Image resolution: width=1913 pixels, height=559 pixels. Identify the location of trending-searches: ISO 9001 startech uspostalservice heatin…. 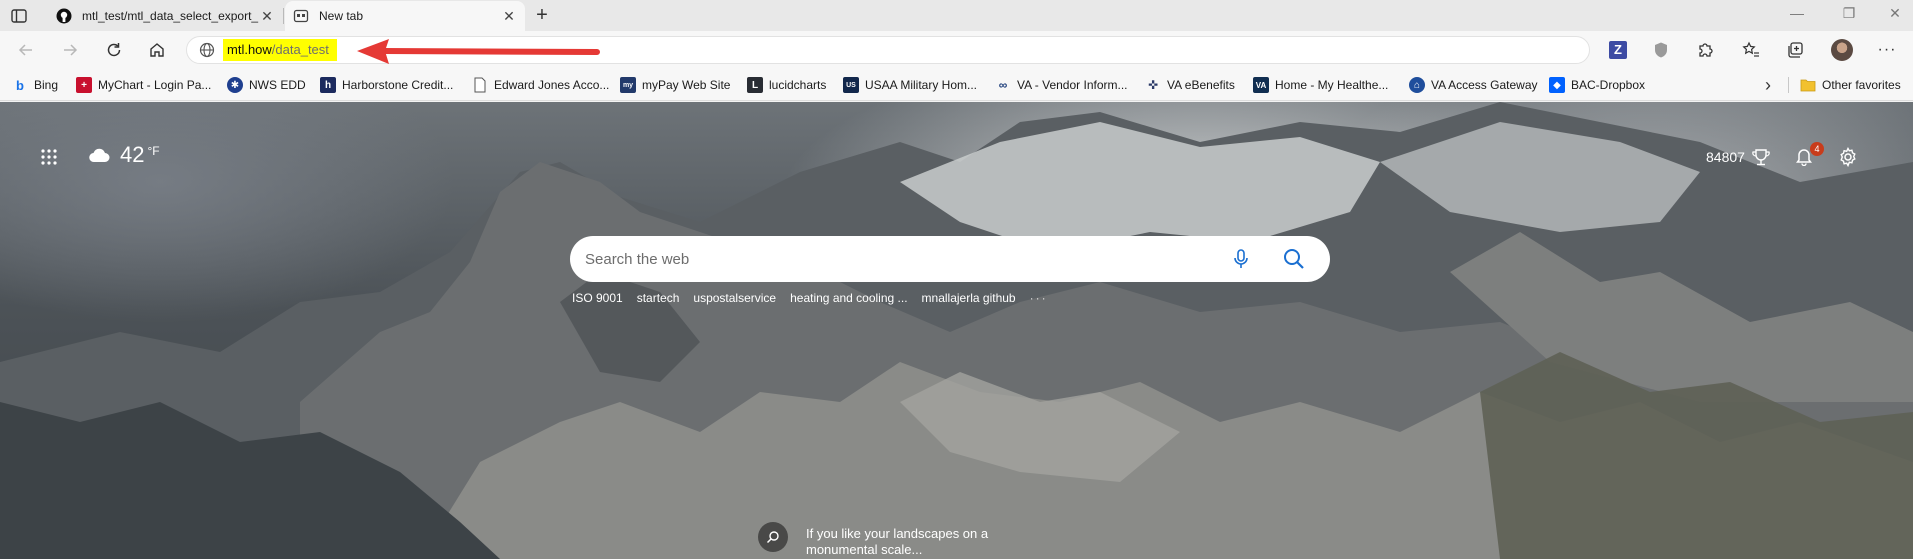
(810, 298).